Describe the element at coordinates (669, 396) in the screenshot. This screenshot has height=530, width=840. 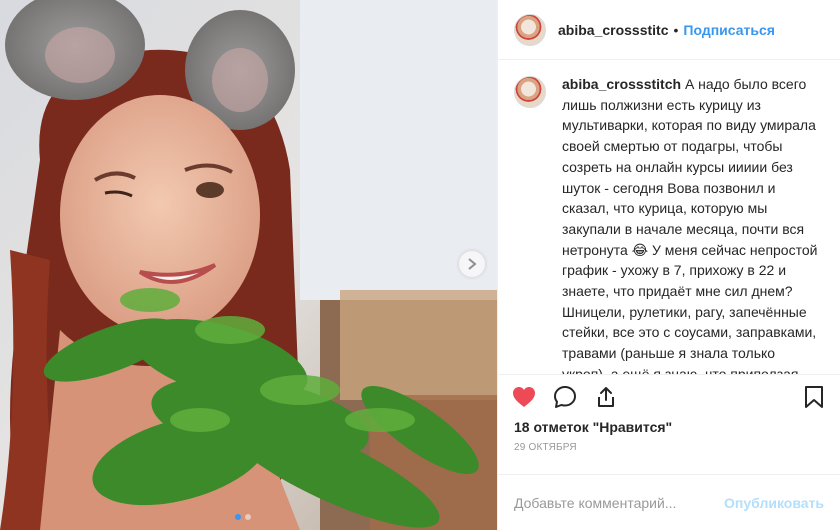
I see `action-bar` at that location.